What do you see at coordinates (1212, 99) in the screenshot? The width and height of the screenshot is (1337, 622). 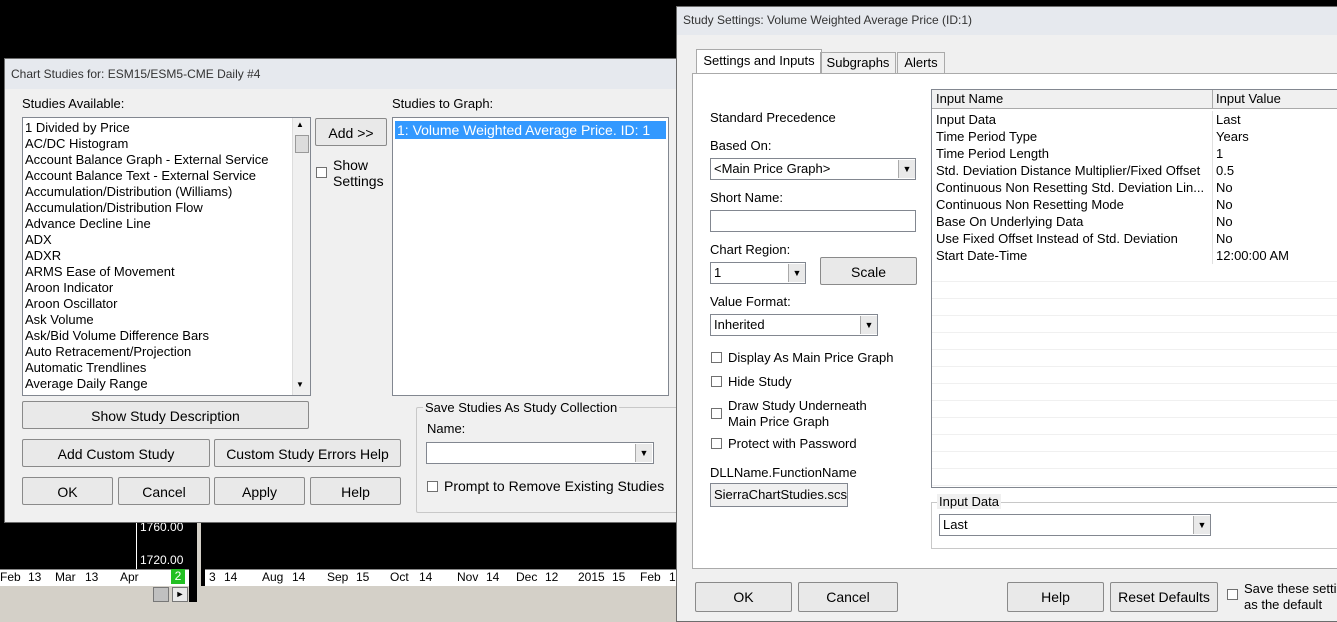 I see `grid-header-divider` at bounding box center [1212, 99].